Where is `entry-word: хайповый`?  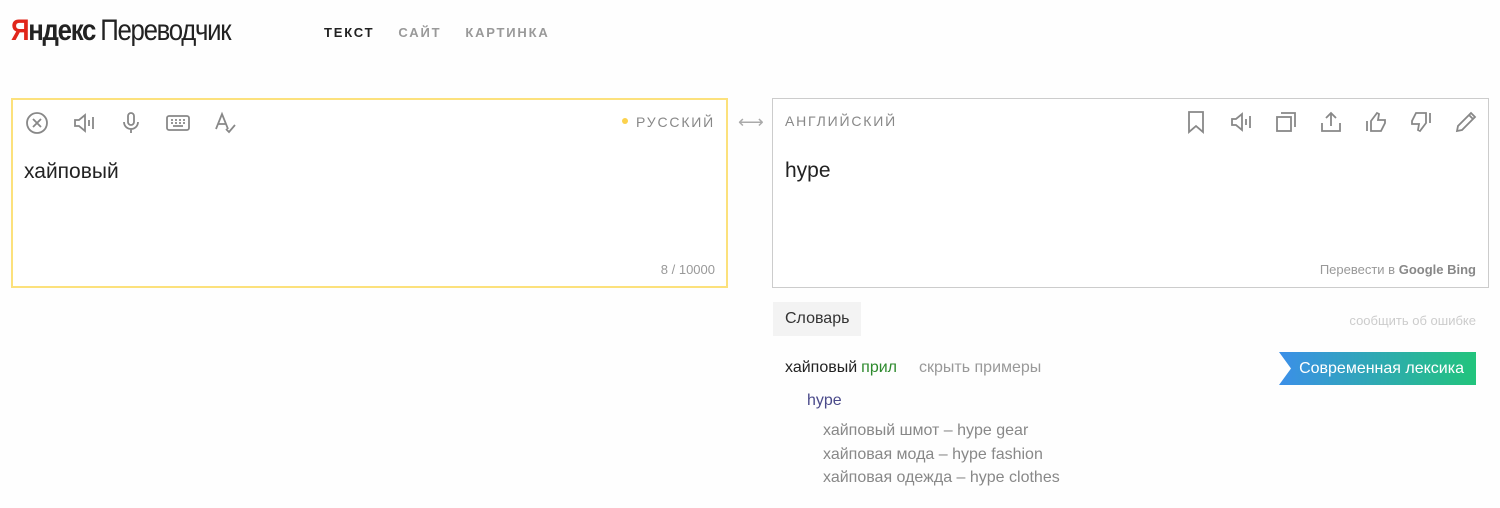 entry-word: хайповый is located at coordinates (821, 367).